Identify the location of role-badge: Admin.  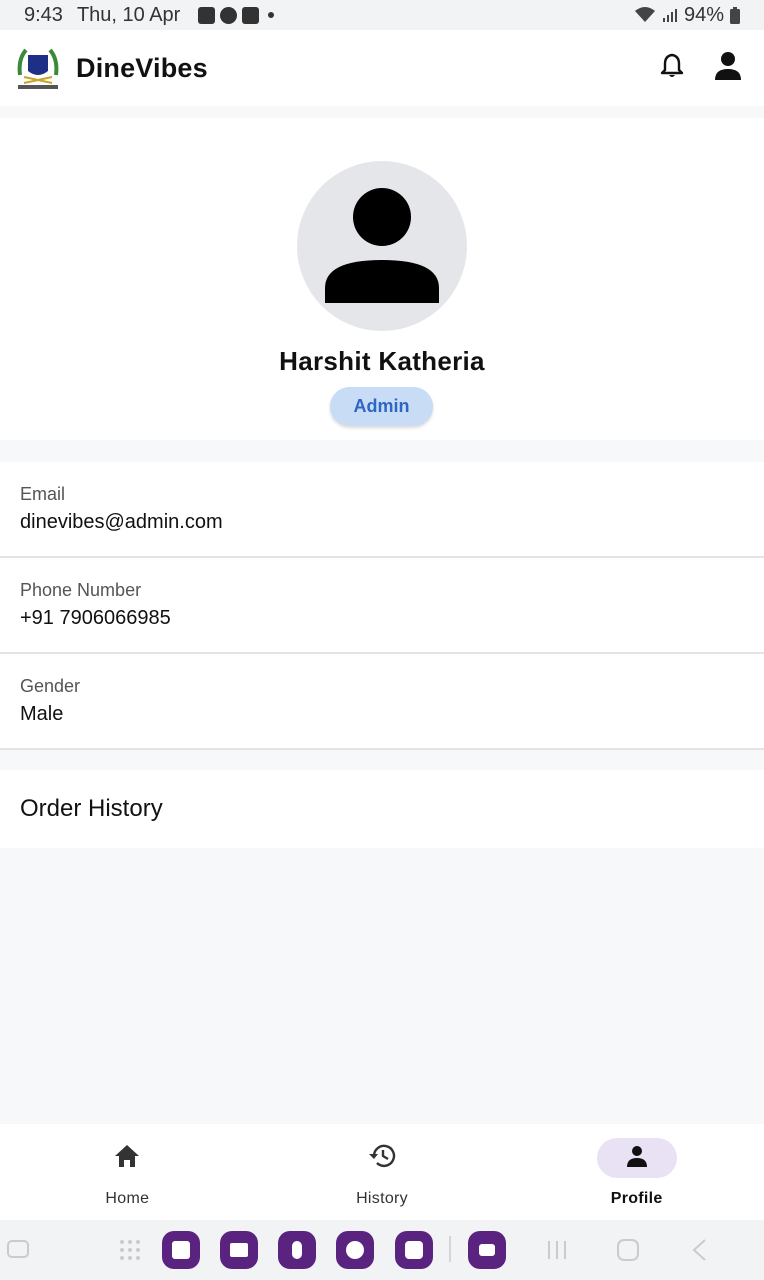
(381, 406).